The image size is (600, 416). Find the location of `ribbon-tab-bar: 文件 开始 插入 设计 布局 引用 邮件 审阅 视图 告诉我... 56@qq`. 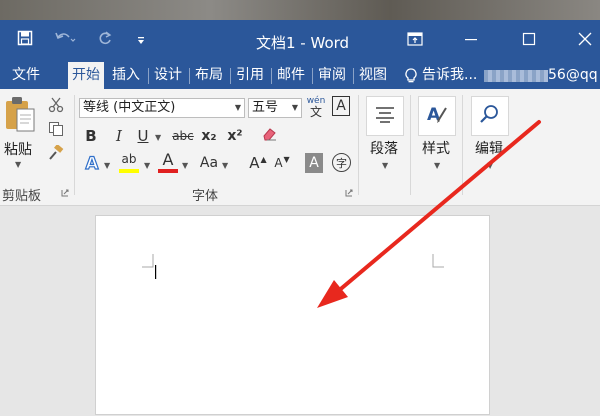

ribbon-tab-bar: 文件 开始 插入 设计 布局 引用 邮件 审阅 视图 告诉我... 56@qq is located at coordinates (300, 75).